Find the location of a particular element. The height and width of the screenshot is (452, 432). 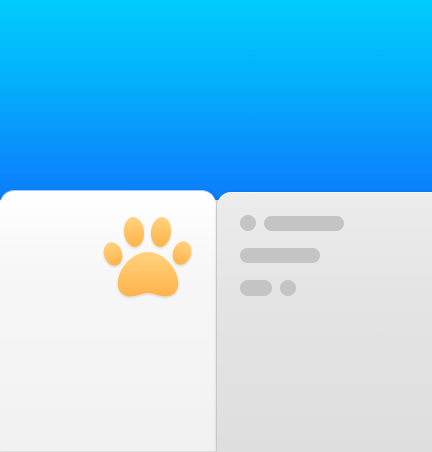

paw-icon is located at coordinates (147, 257).